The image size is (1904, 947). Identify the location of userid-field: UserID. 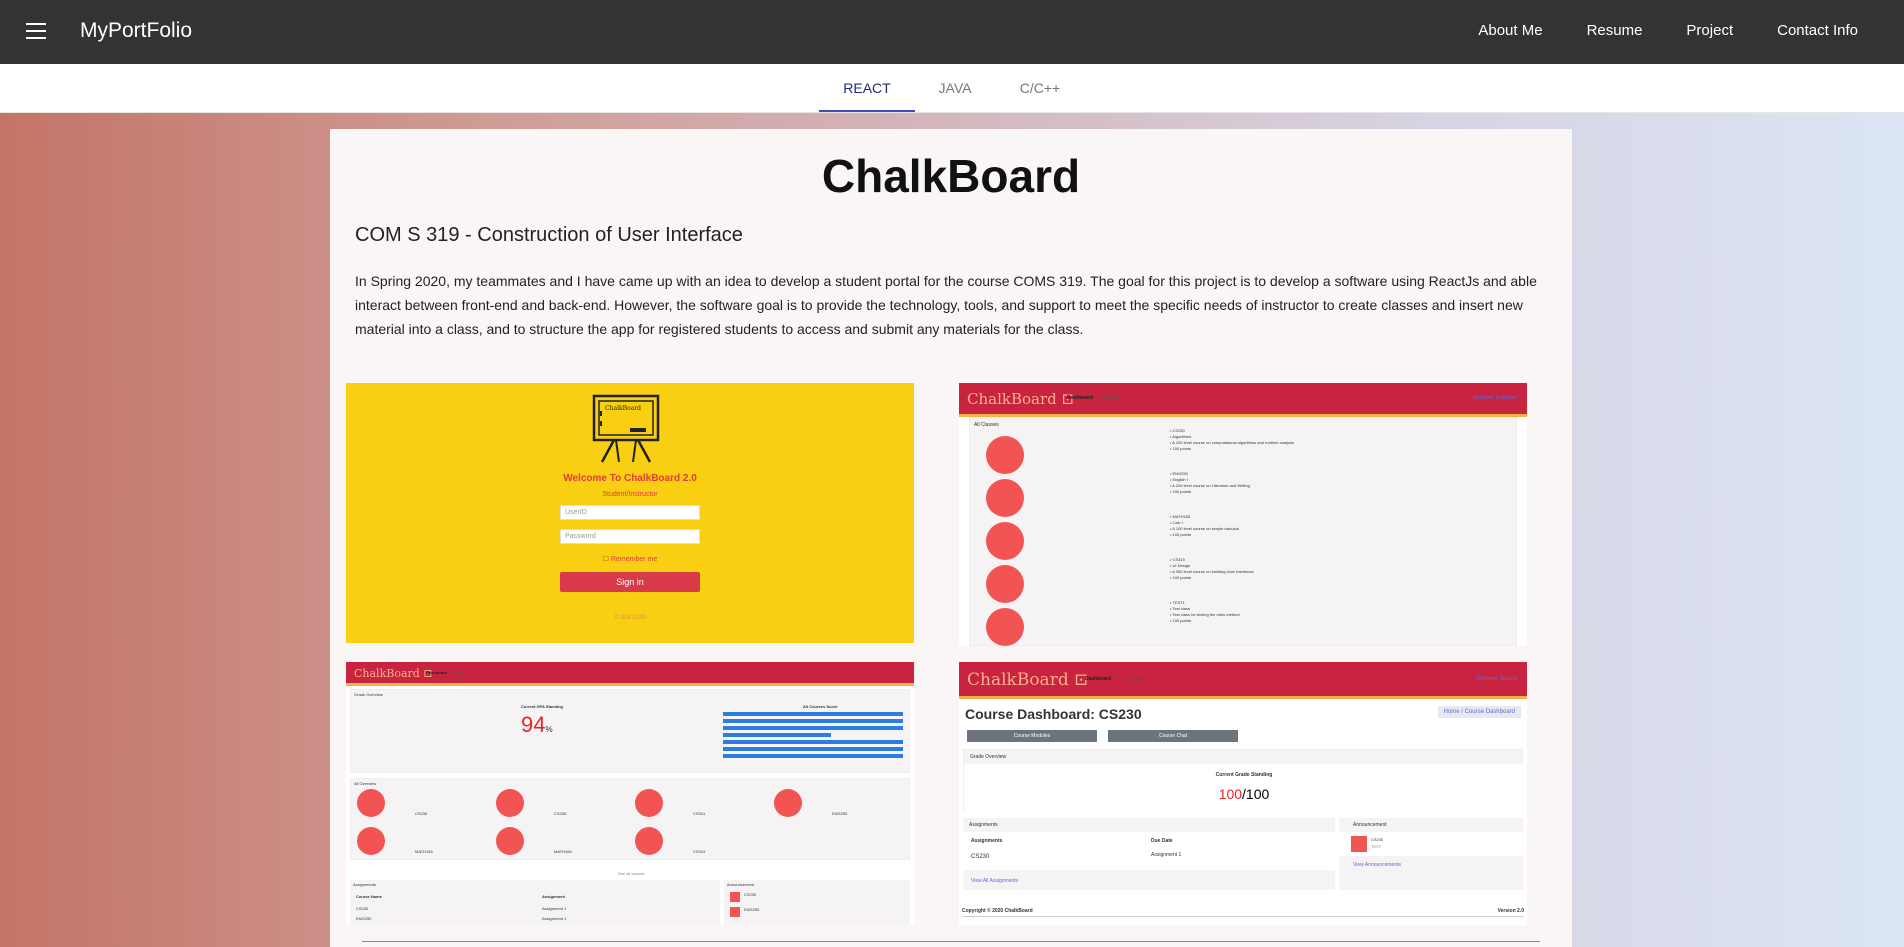
(630, 512).